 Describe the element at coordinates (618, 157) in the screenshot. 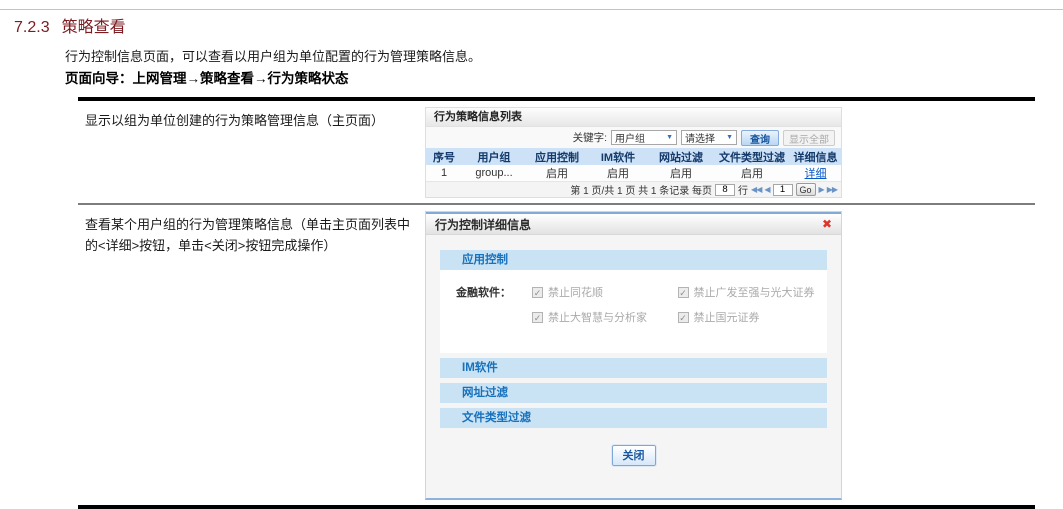

I see `col-im: IM软件` at that location.